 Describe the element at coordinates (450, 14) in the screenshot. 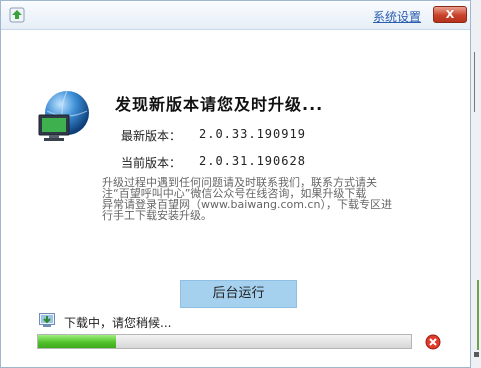

I see `close-button: X` at that location.